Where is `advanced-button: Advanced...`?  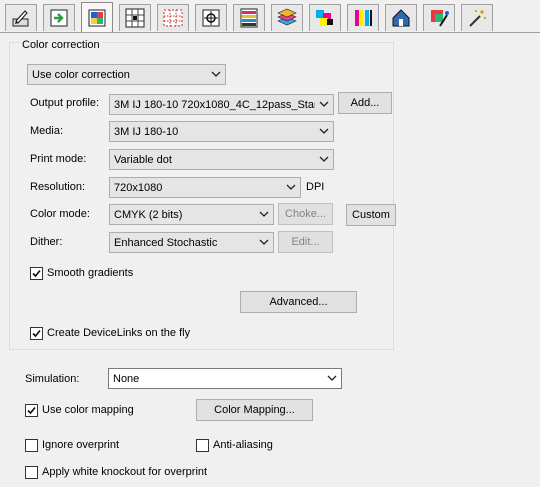 advanced-button: Advanced... is located at coordinates (298, 302).